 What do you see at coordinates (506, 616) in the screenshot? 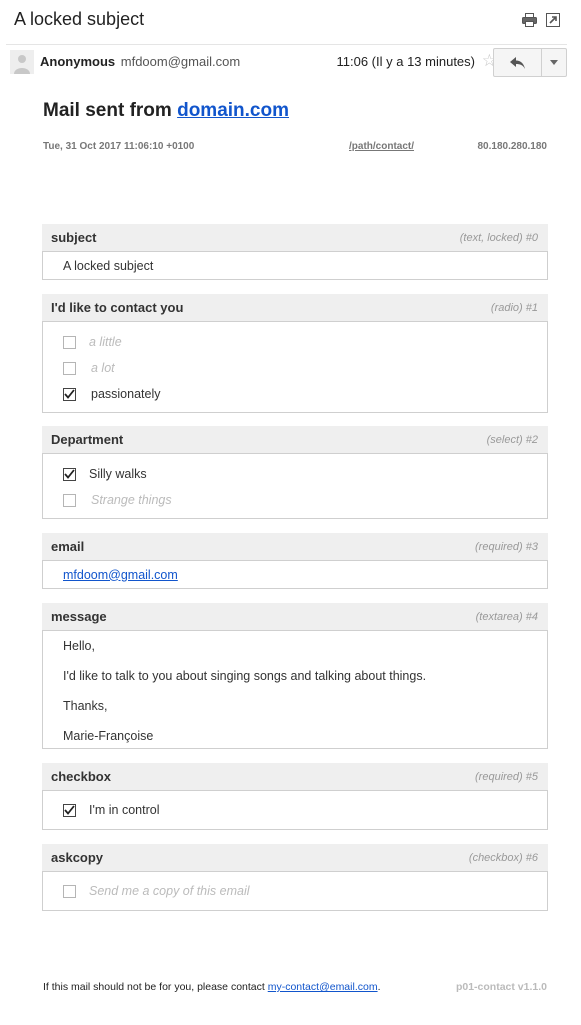
I see `field-type: (textarea) #4` at bounding box center [506, 616].